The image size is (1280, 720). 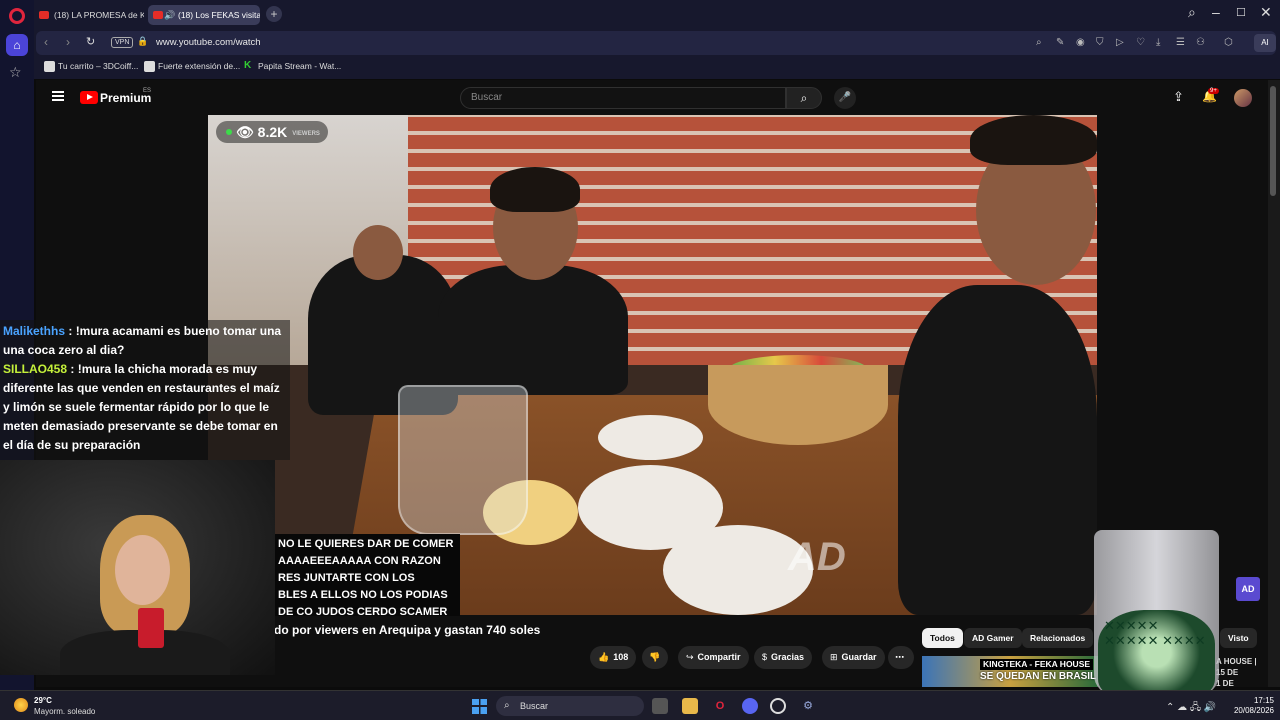 What do you see at coordinates (720, 706) in the screenshot?
I see `opera-taskbar-icon: O` at bounding box center [720, 706].